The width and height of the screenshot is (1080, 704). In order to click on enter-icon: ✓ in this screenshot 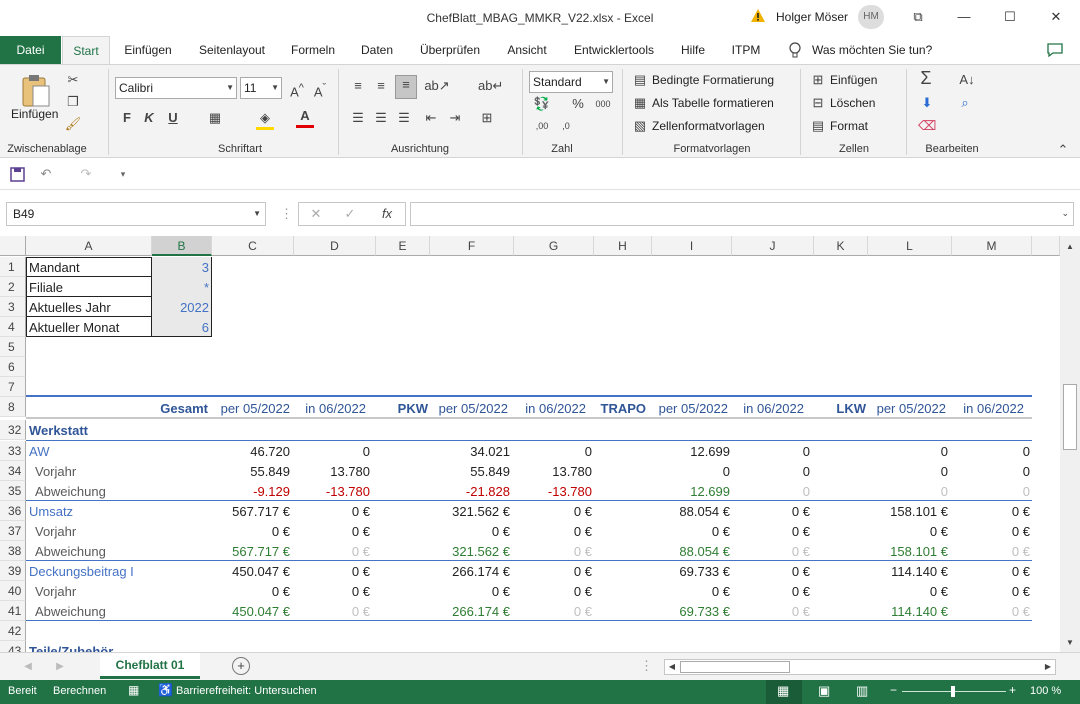, I will do `click(350, 214)`.